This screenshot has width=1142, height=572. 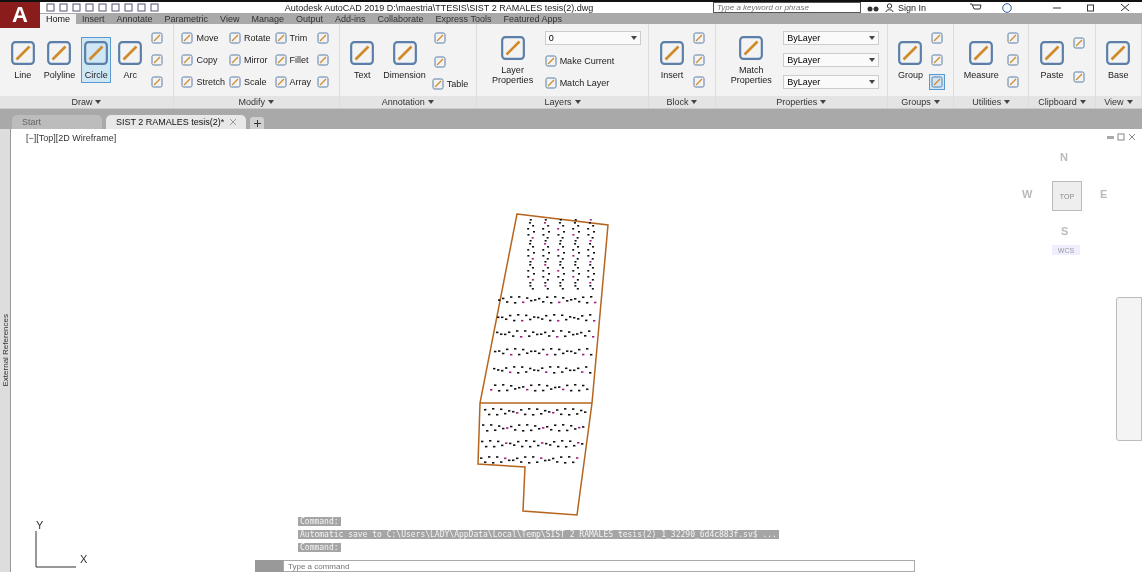 I want to click on ribbon-tab: Insert, so click(x=93, y=19).